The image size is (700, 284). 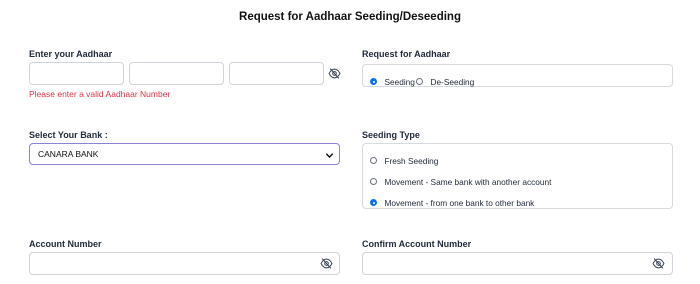 What do you see at coordinates (406, 54) in the screenshot?
I see `request-label: Request for Aadhaar` at bounding box center [406, 54].